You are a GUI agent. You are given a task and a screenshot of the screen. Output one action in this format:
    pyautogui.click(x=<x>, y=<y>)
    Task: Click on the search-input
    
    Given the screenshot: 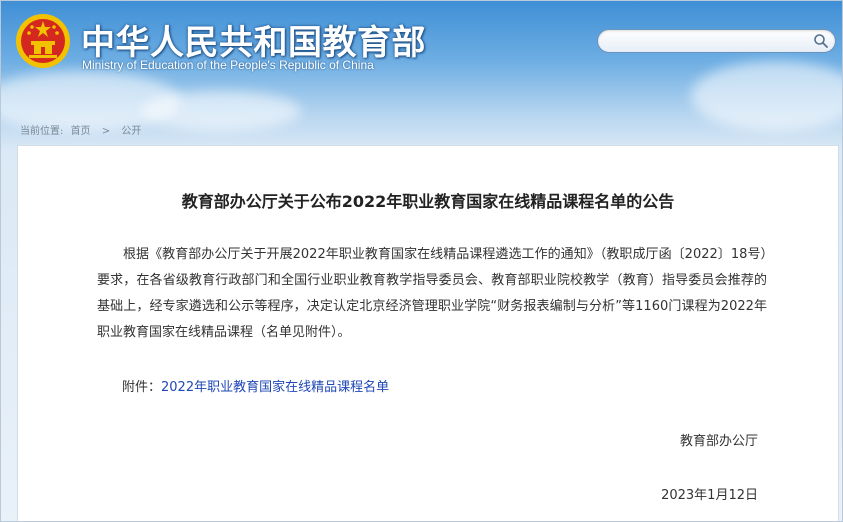 What is the action you would take?
    pyautogui.click(x=707, y=41)
    